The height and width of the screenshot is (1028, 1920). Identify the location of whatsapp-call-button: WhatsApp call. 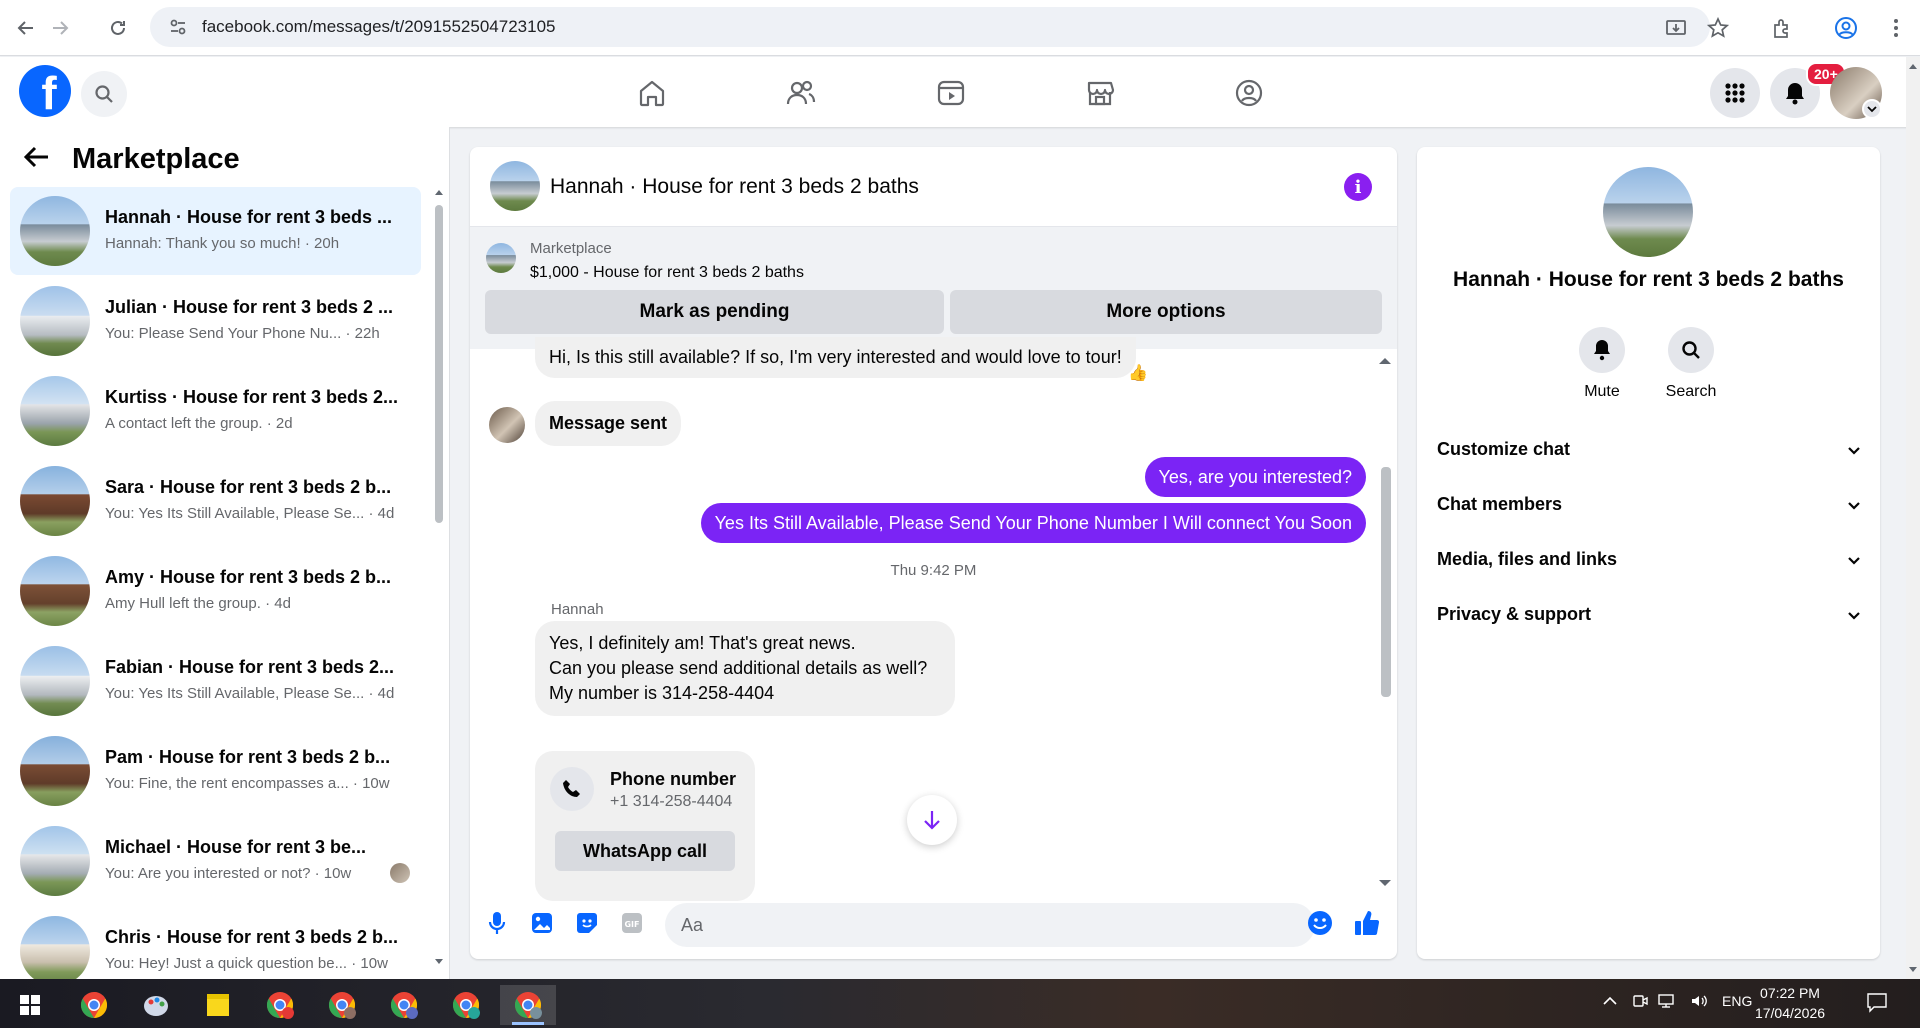
(645, 851).